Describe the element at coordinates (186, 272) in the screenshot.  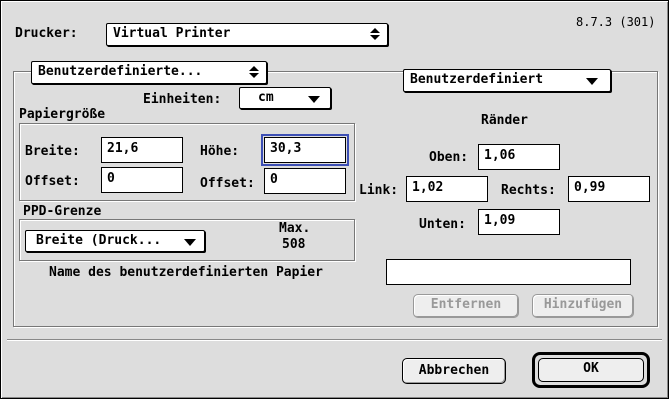
I see `custom-paper-name-label: Name des benutzerdefinierten Papier` at that location.